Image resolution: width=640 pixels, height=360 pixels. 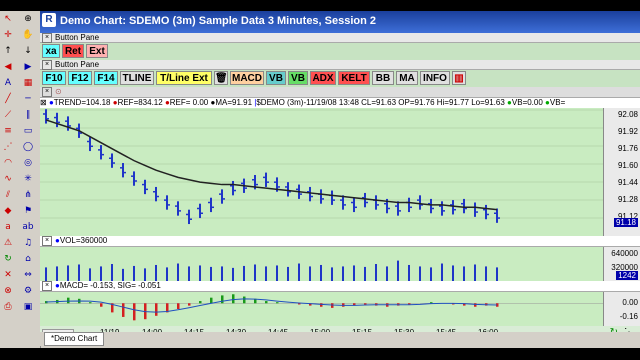 What do you see at coordinates (322, 309) in the screenshot?
I see `macd-chart` at bounding box center [322, 309].